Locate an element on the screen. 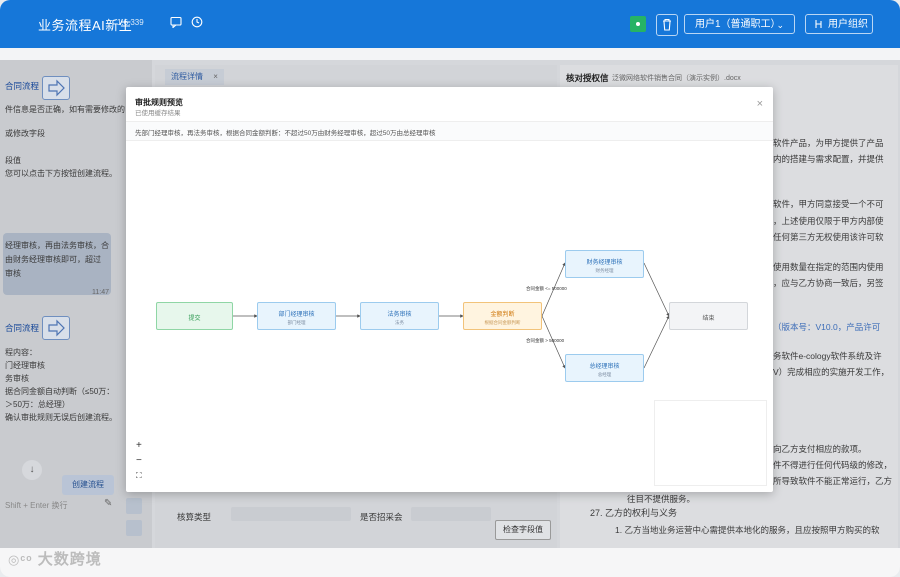  doc-filename: 泛微网络软件销售合同（演示实例）.docx is located at coordinates (676, 78).